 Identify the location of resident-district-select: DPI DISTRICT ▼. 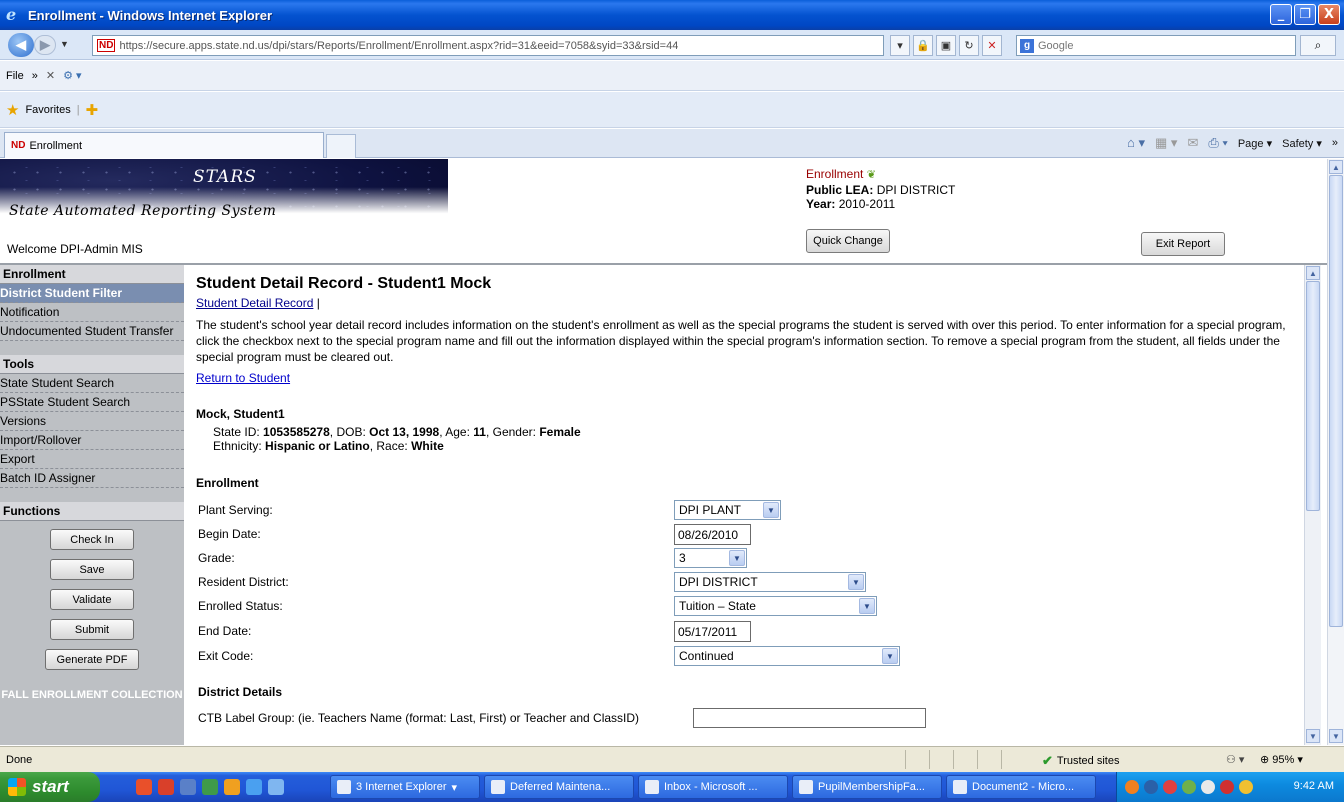
(770, 582).